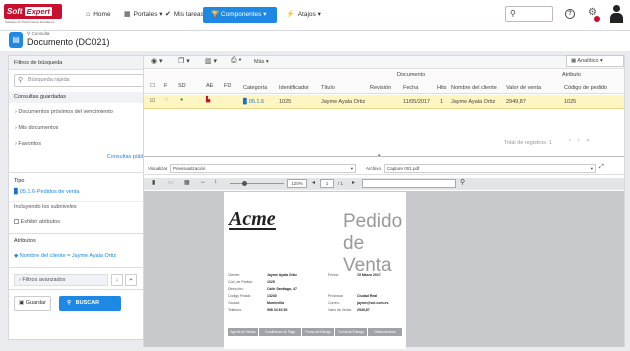 The width and height of the screenshot is (630, 351). I want to click on save-button: ▣ Guardar, so click(32, 303).